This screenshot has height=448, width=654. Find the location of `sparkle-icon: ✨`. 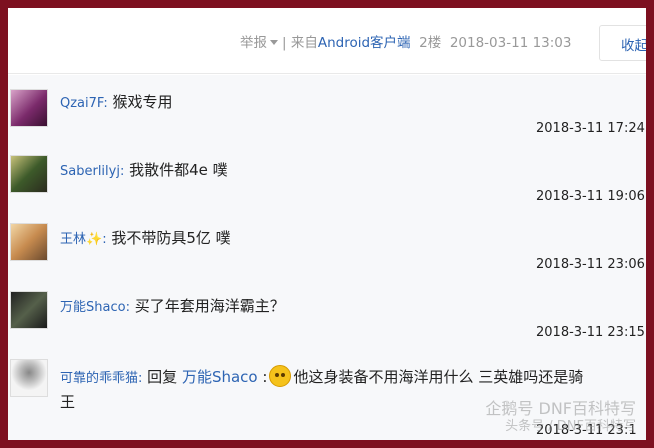

sparkle-icon: ✨ is located at coordinates (94, 239).